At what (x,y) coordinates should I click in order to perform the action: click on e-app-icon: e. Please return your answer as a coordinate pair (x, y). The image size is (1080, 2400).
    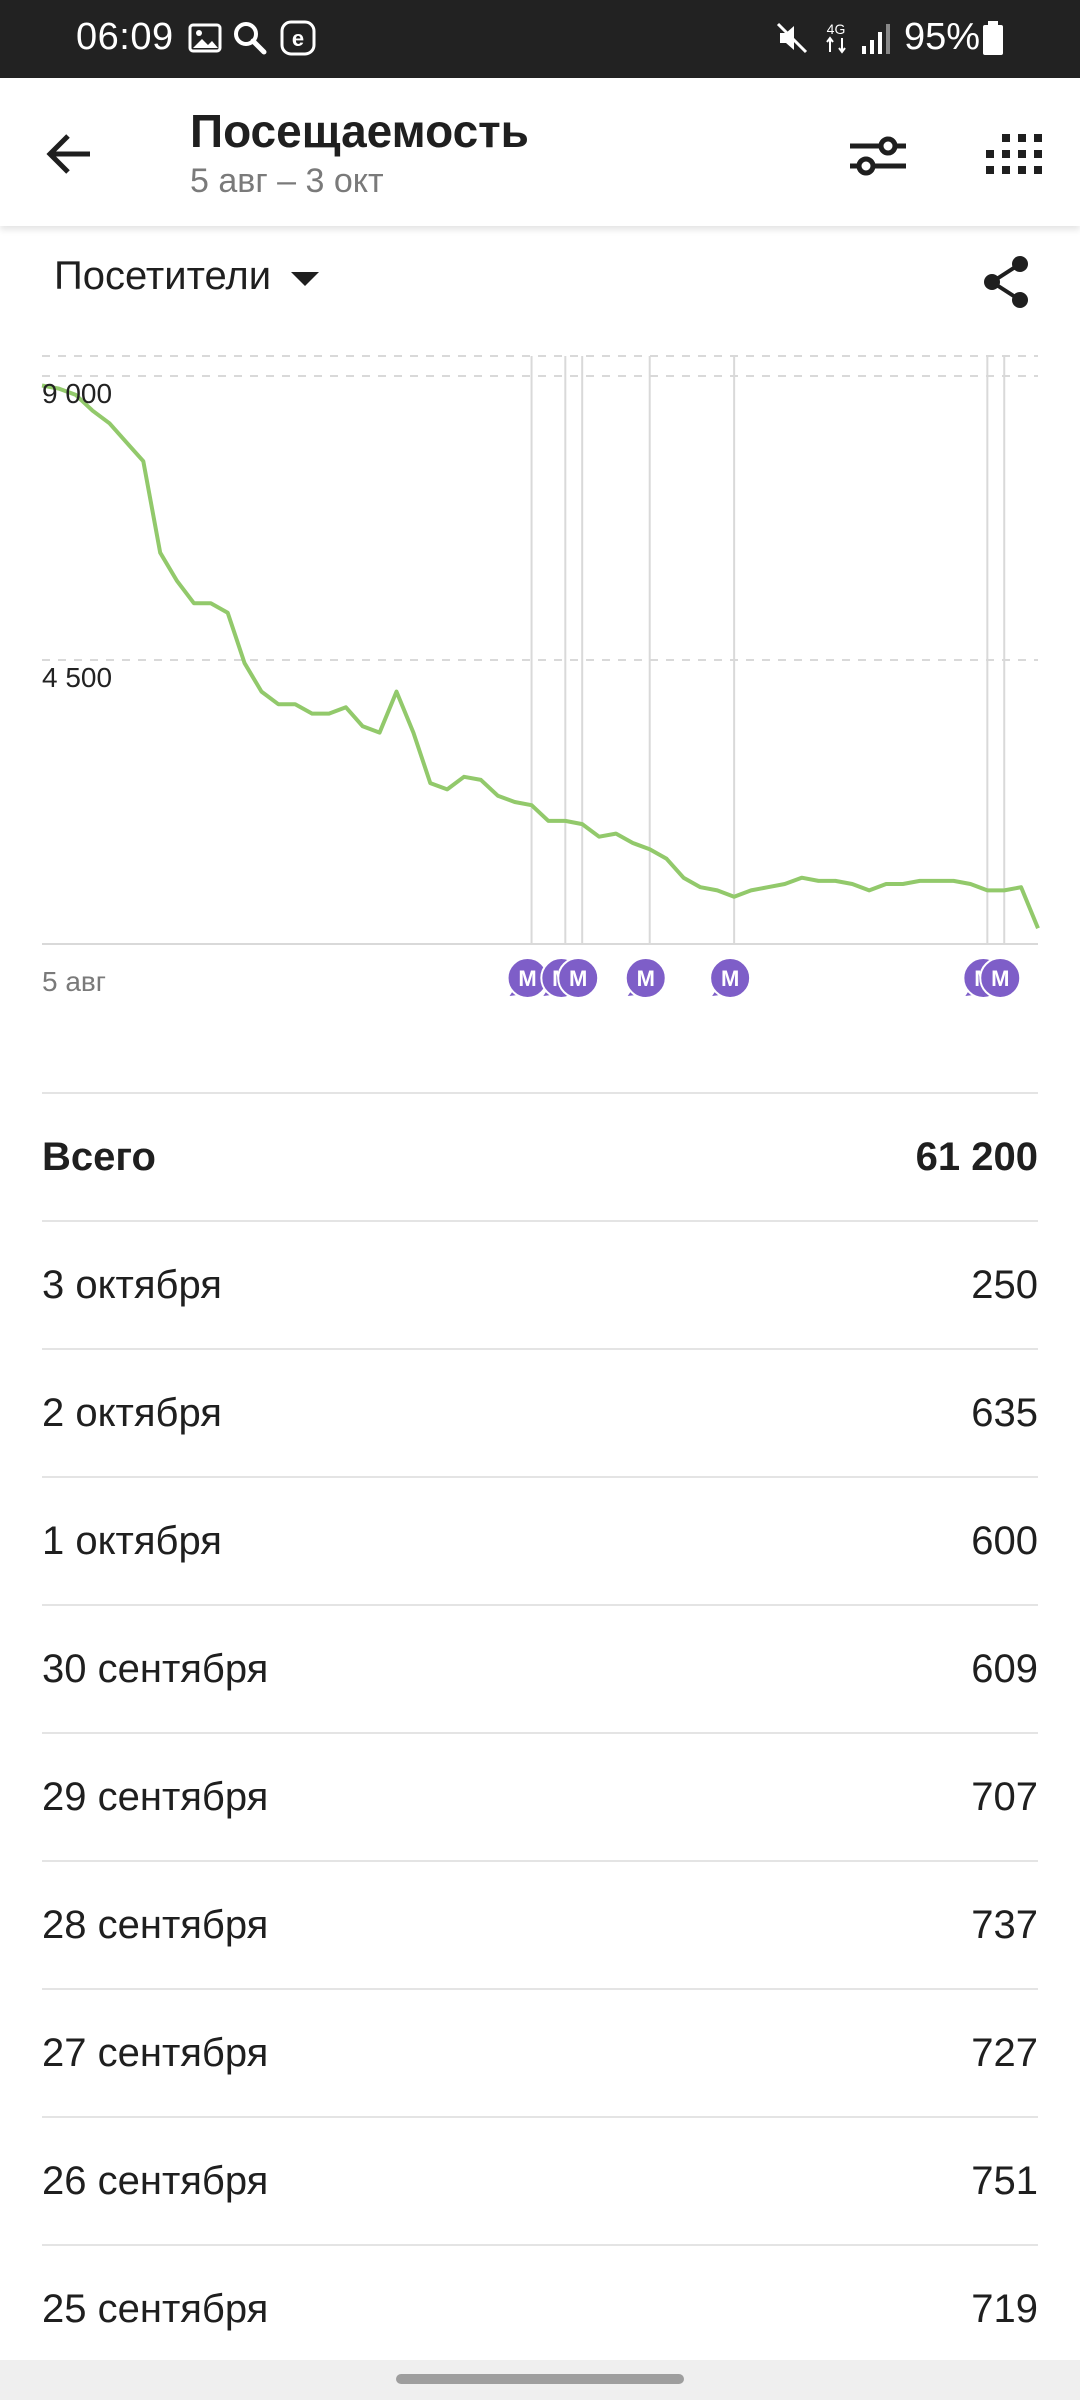
    Looking at the image, I should click on (298, 38).